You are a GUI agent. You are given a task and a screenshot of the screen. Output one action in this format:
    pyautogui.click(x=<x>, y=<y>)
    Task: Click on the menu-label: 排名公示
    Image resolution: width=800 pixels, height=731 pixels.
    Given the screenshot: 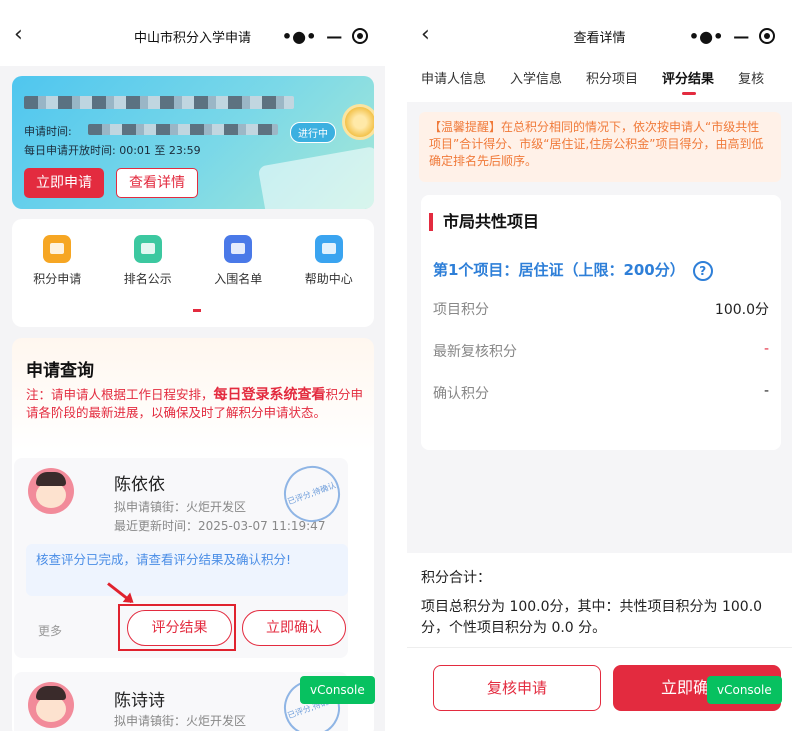 What is the action you would take?
    pyautogui.click(x=147, y=279)
    